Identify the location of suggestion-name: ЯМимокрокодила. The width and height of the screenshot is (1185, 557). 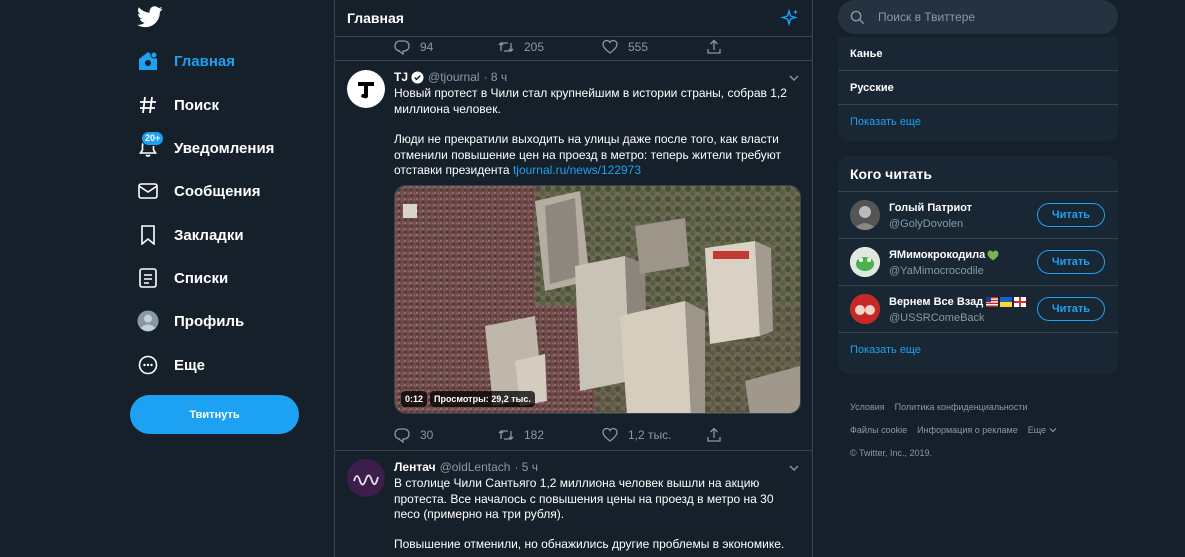
(937, 255).